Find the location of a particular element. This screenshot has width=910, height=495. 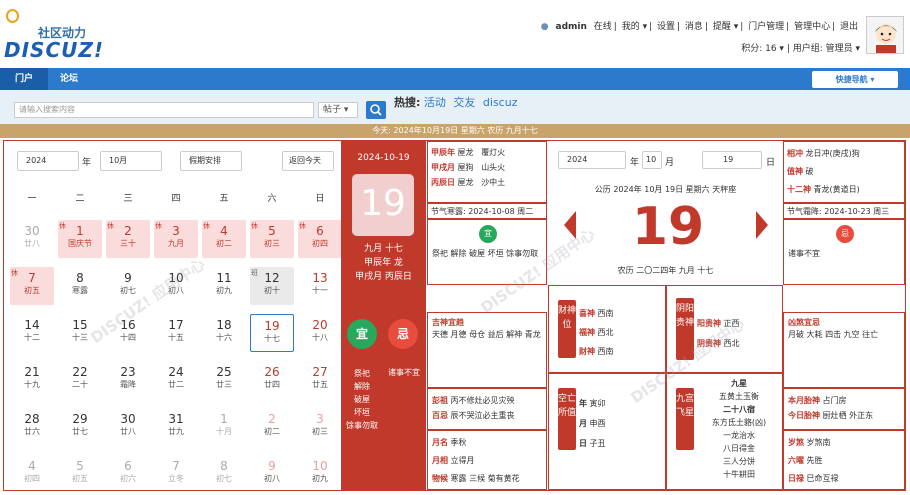

admin-center-link: 管理中心 is located at coordinates (812, 27).